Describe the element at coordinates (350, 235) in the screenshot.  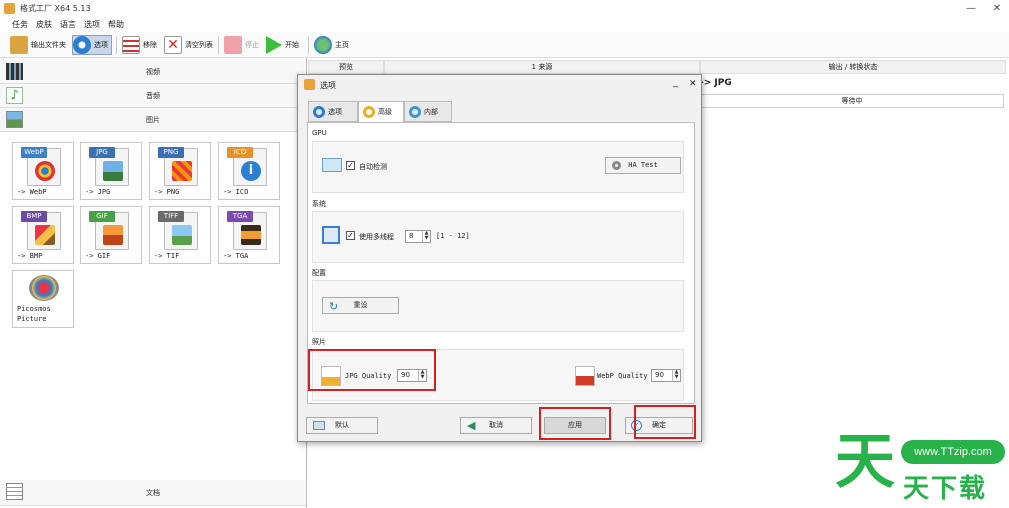
I see `multithread-checkbox: ✓` at that location.